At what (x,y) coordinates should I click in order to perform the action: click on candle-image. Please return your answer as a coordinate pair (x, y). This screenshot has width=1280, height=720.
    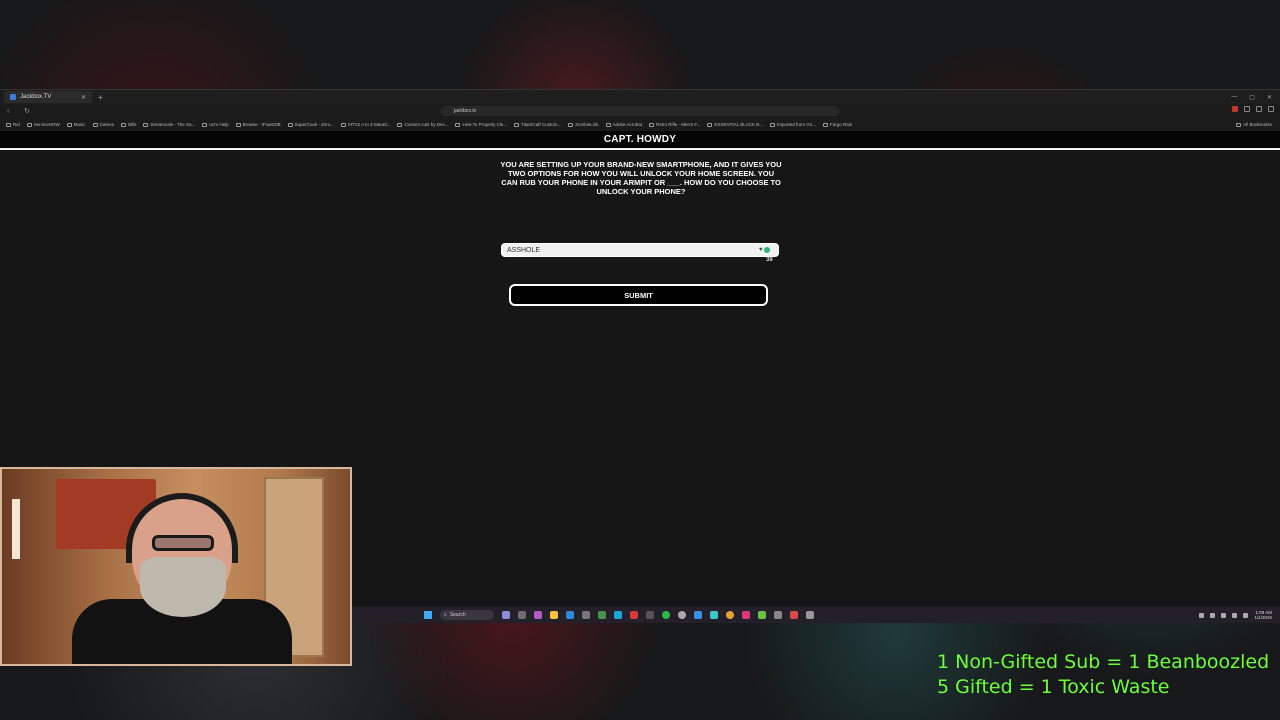
    Looking at the image, I should click on (16, 529).